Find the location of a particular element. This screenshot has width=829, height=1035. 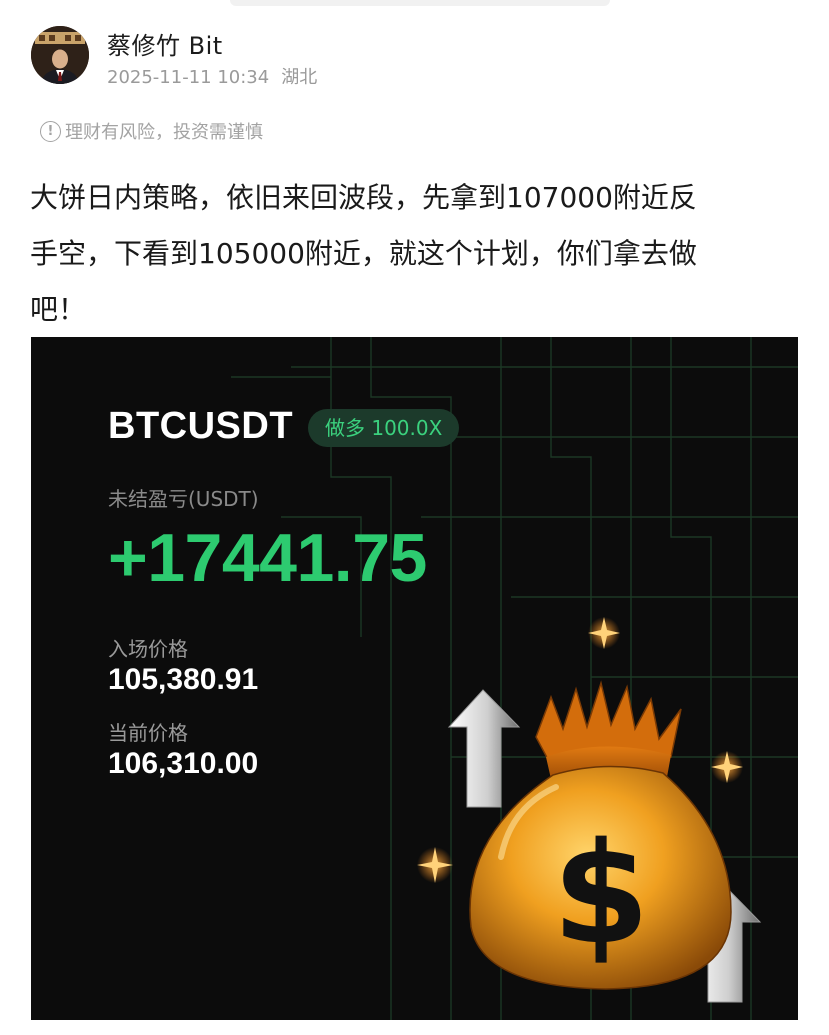

money-bag-icon: $ is located at coordinates (600, 835).